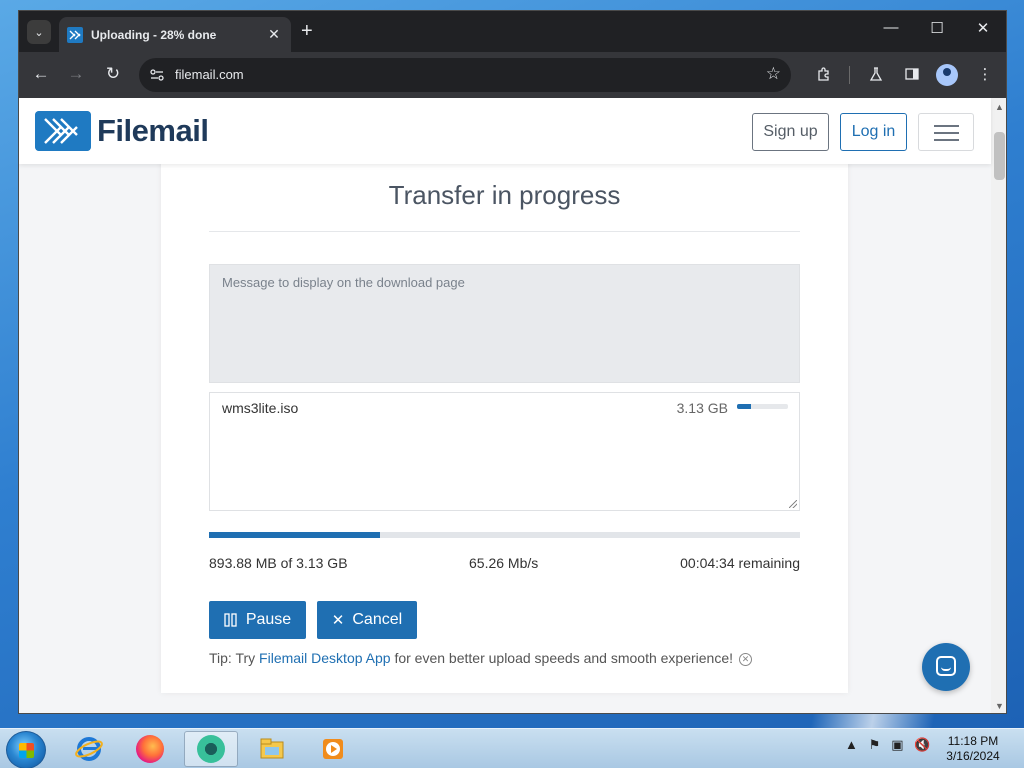 This screenshot has height=768, width=1024. What do you see at coordinates (113, 74) in the screenshot?
I see `reload-icon: ↻` at bounding box center [113, 74].